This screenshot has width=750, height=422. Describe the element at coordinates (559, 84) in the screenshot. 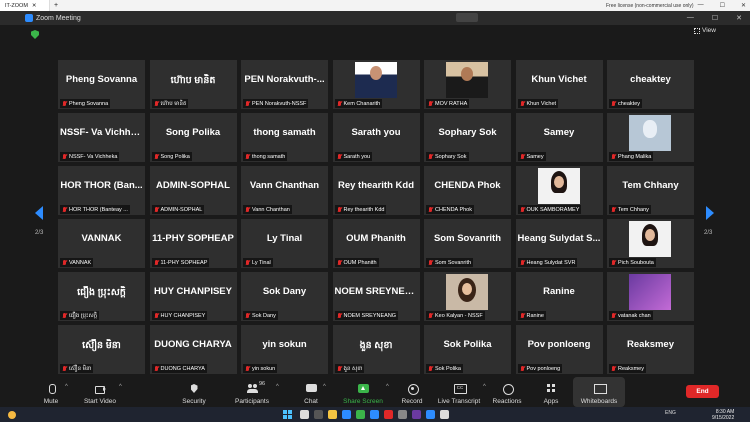

I see `participant-tile: Khun Vichet Khun Vichet` at that location.